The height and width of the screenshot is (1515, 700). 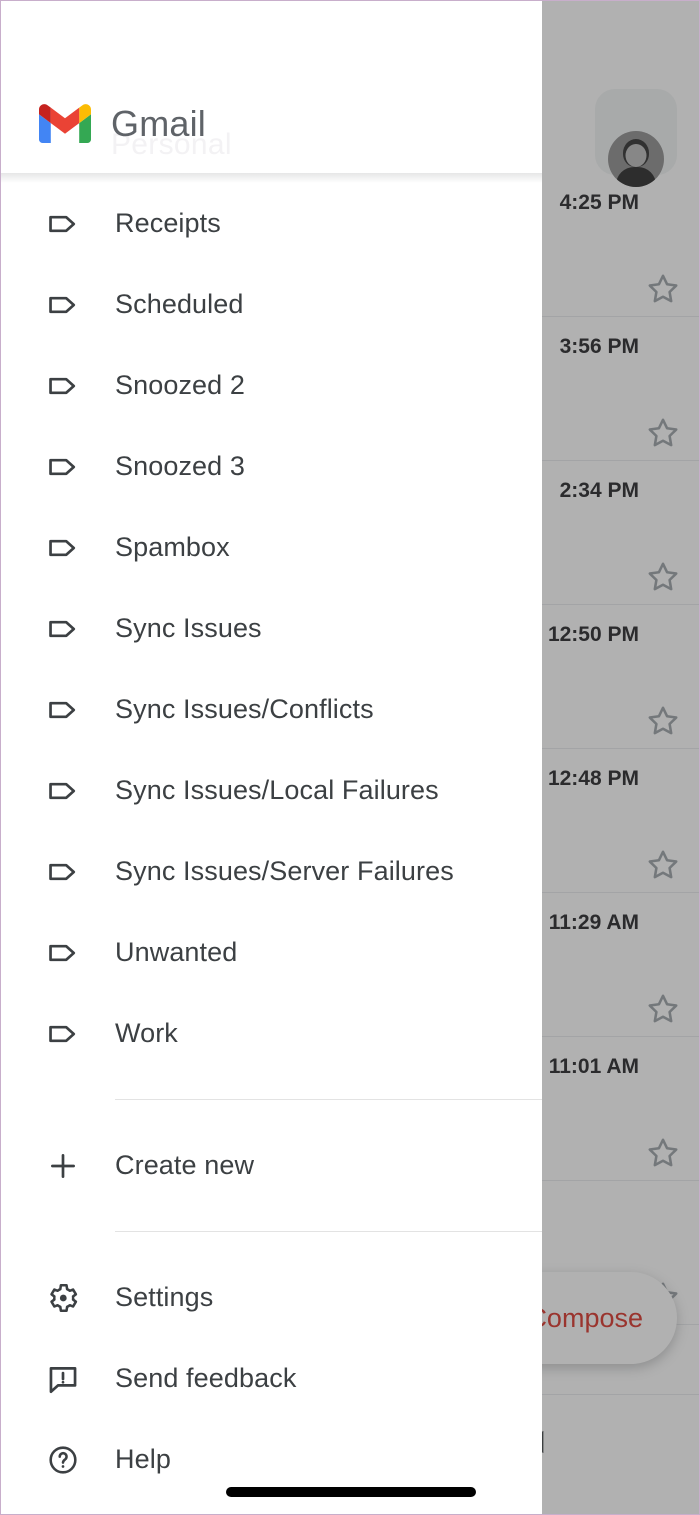 I want to click on drawer-item-label: Snoozed 3, so click(x=180, y=466).